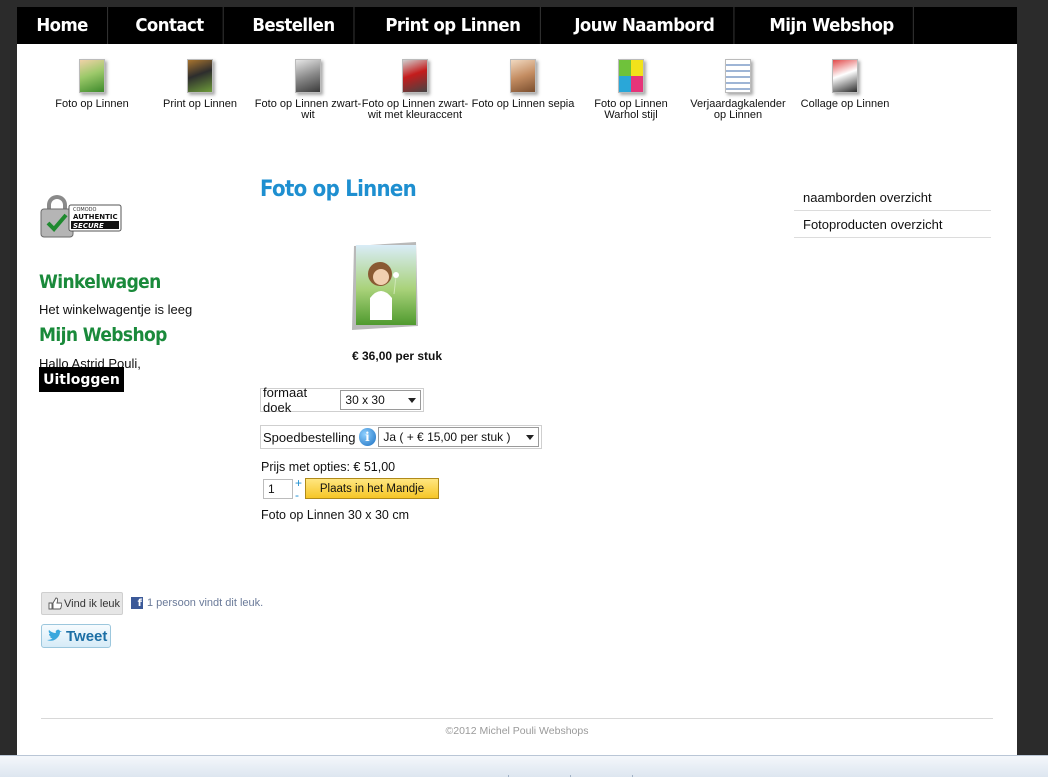 The width and height of the screenshot is (1048, 777). I want to click on twitter-bird-icon, so click(54, 635).